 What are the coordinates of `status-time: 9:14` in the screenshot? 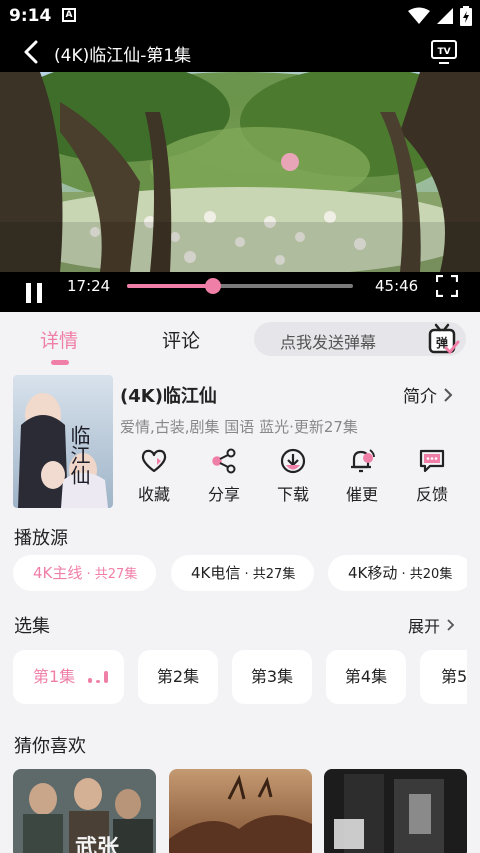 It's located at (30, 16).